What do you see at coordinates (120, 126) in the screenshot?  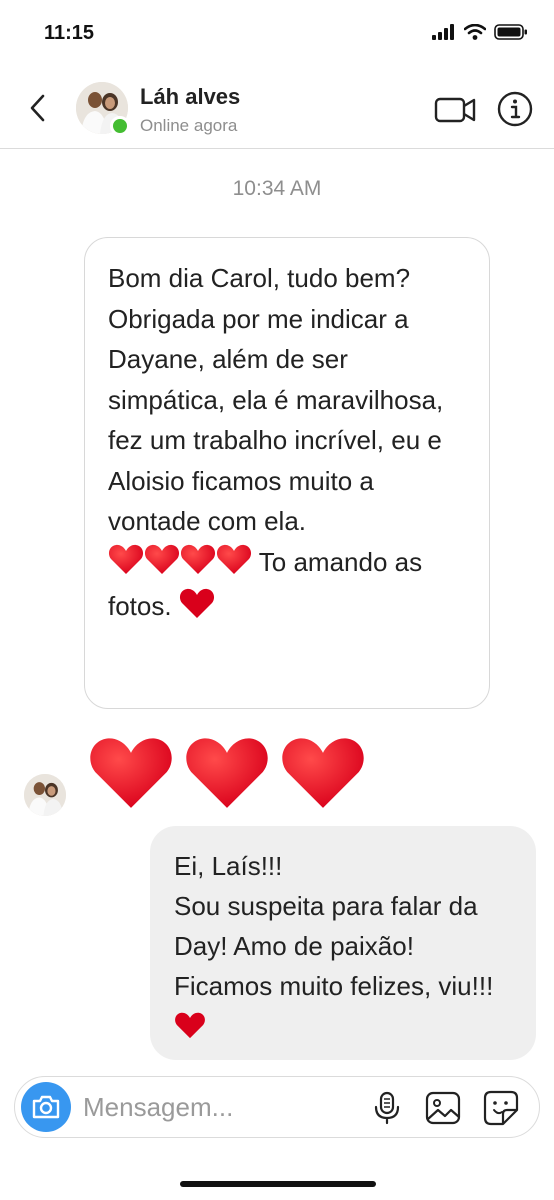 I see `online-indicator` at bounding box center [120, 126].